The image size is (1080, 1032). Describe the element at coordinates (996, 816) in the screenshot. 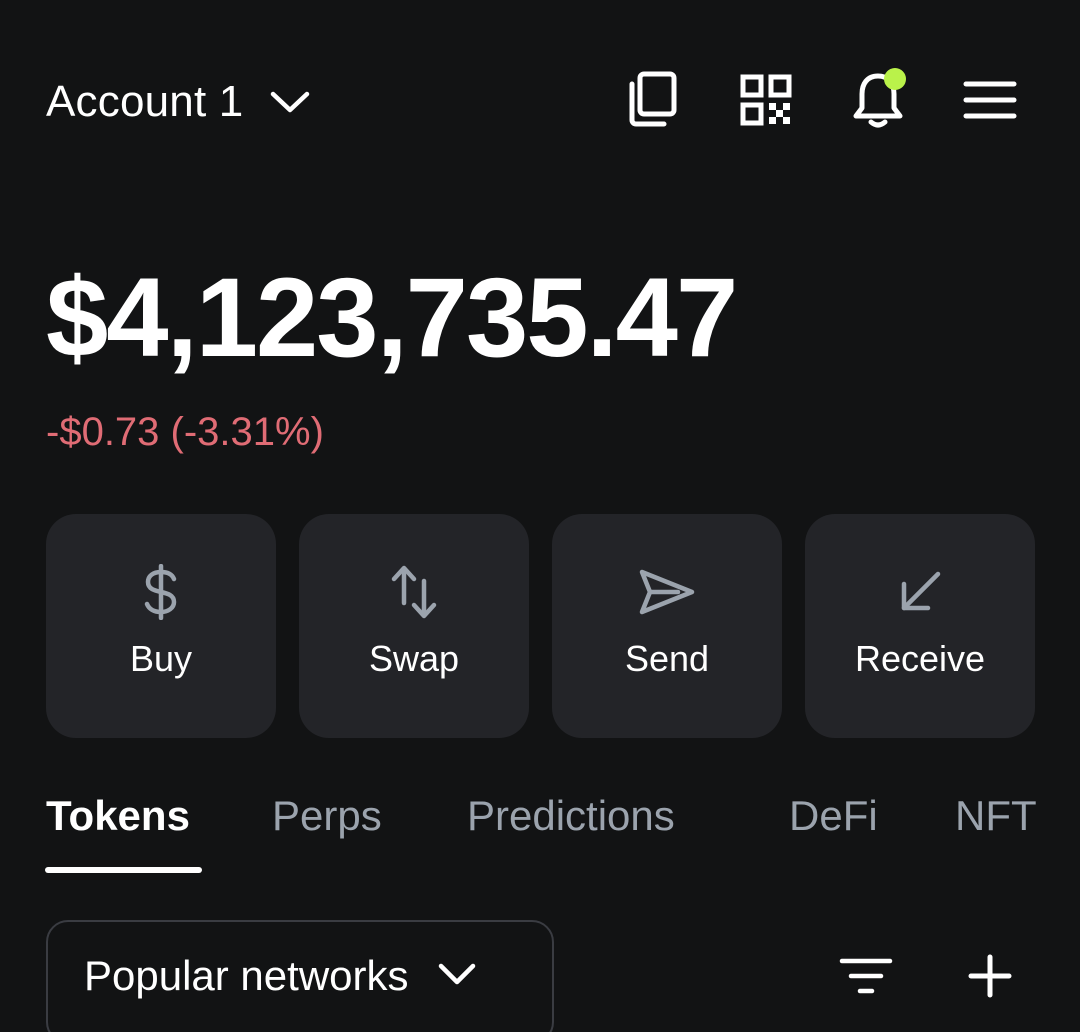

I see `tab-nft: NFT` at that location.